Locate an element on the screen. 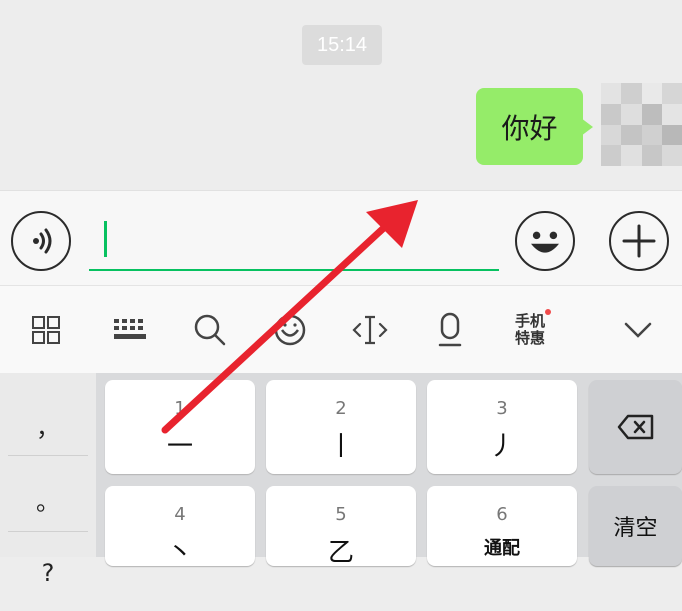 This screenshot has height=611, width=682. key-5: 5 乙 is located at coordinates (341, 527).